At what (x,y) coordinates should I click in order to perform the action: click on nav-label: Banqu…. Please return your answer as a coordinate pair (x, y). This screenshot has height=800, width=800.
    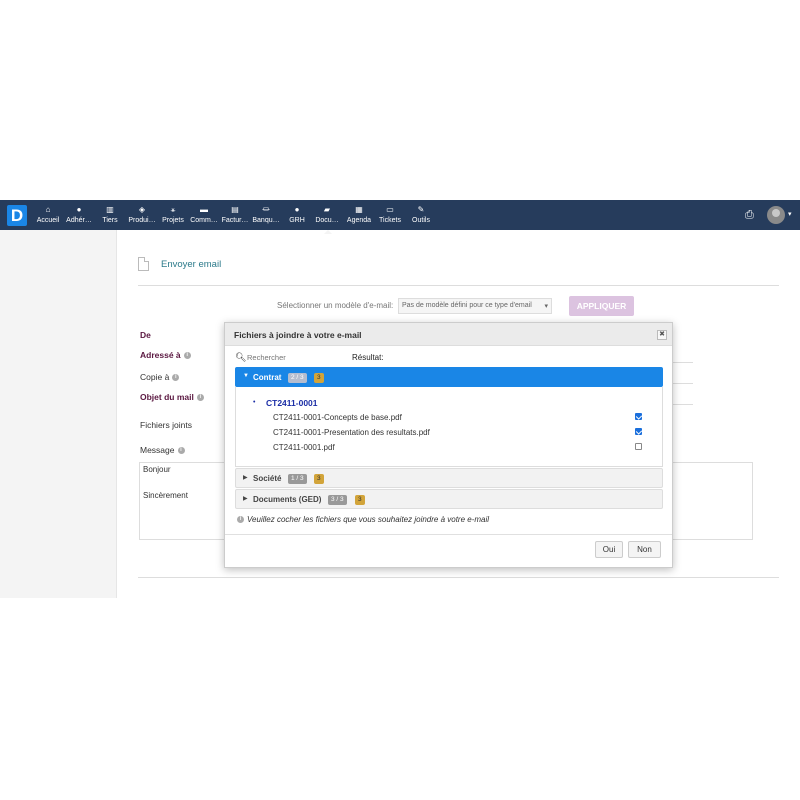
    Looking at the image, I should click on (266, 220).